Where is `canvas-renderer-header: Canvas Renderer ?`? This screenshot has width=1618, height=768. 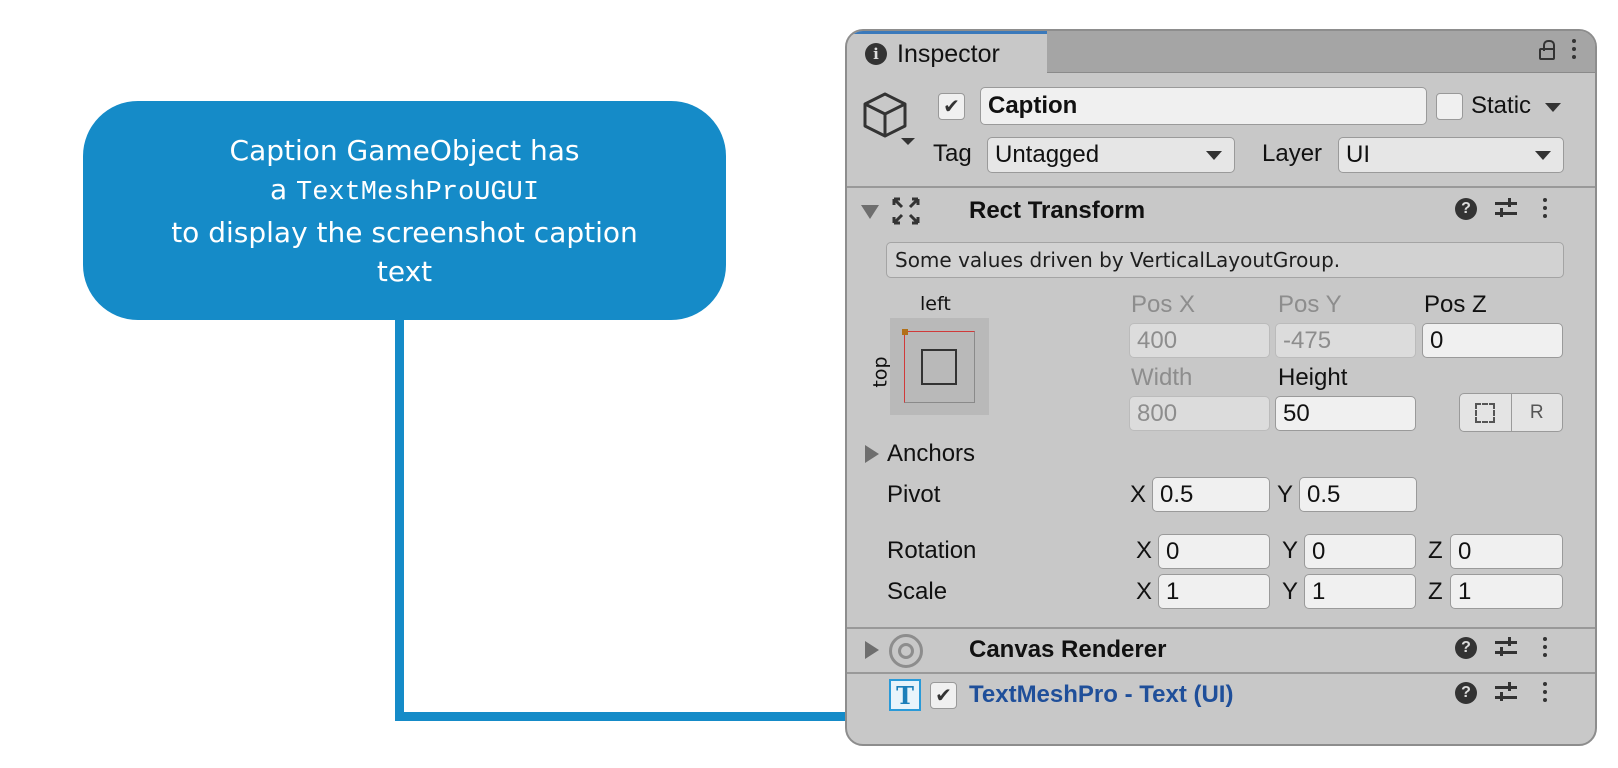
canvas-renderer-header: Canvas Renderer ? is located at coordinates (1221, 651).